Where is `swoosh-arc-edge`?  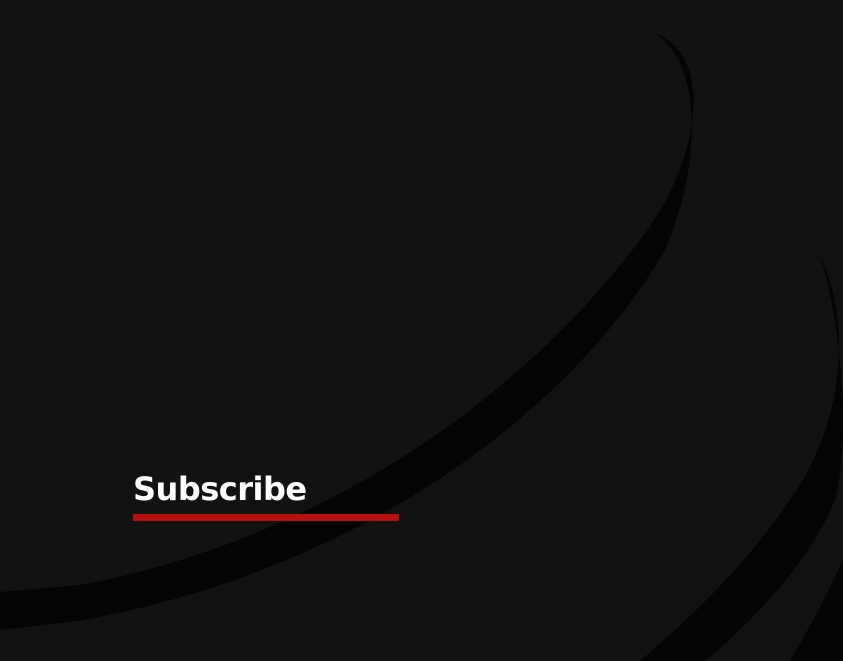
swoosh-arc-edge is located at coordinates (816, 610).